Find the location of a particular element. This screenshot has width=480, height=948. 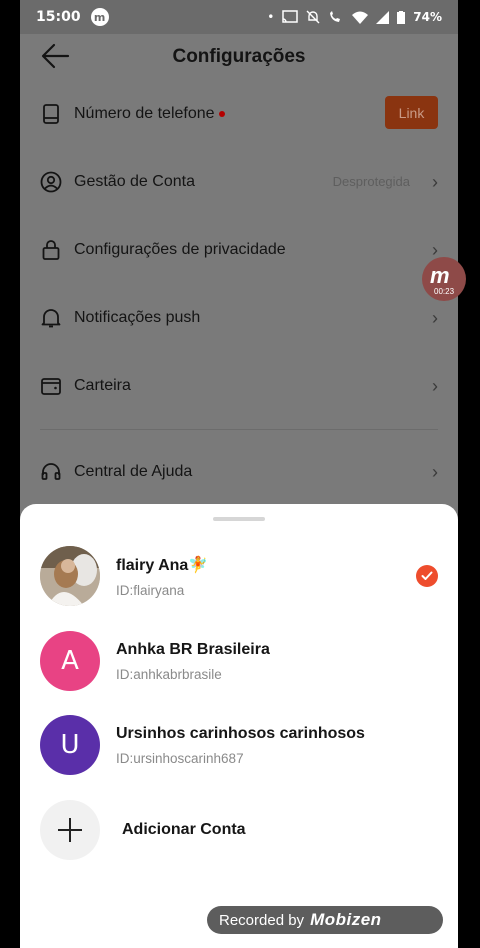

account-name: Ursinhos carinhosos carinhosos is located at coordinates (240, 733).